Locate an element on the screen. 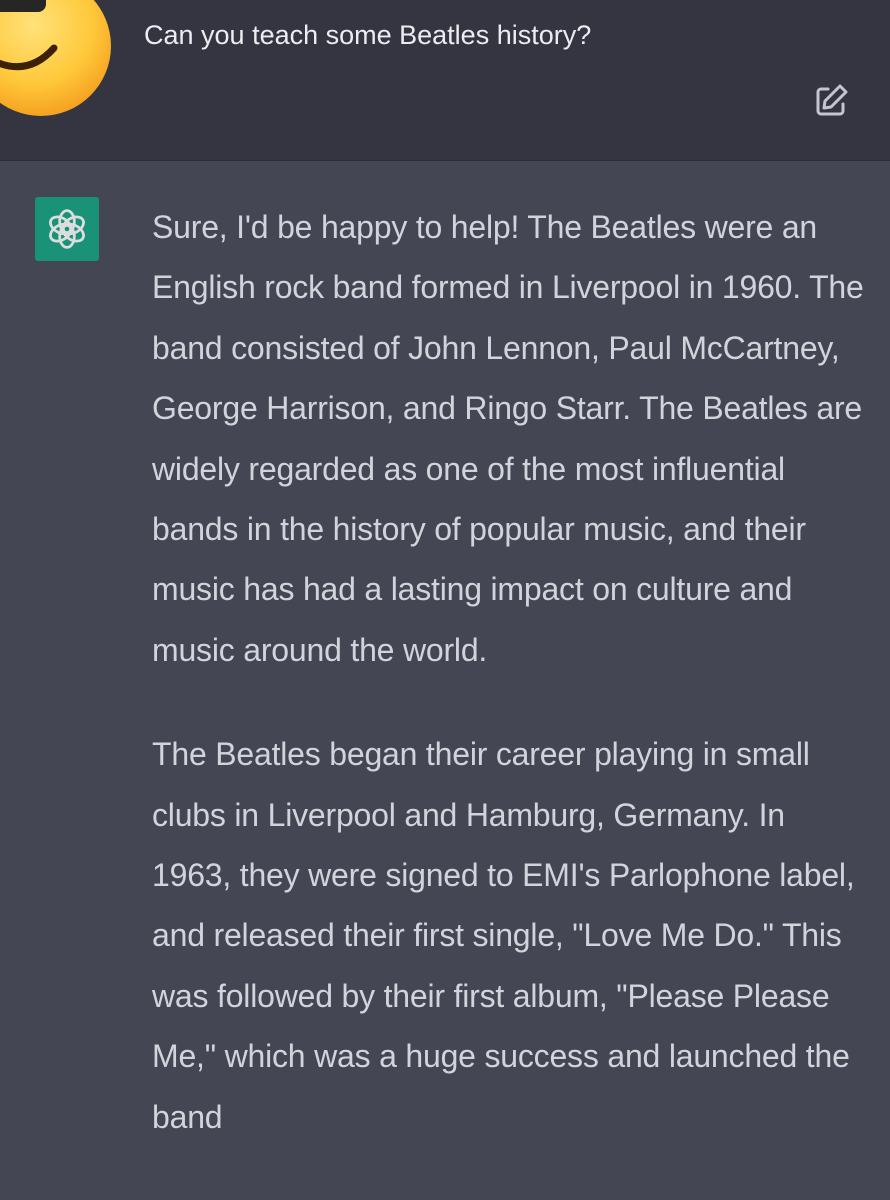 The image size is (890, 1200). user-message-text: Can you teach some Beatles history? is located at coordinates (368, 35).